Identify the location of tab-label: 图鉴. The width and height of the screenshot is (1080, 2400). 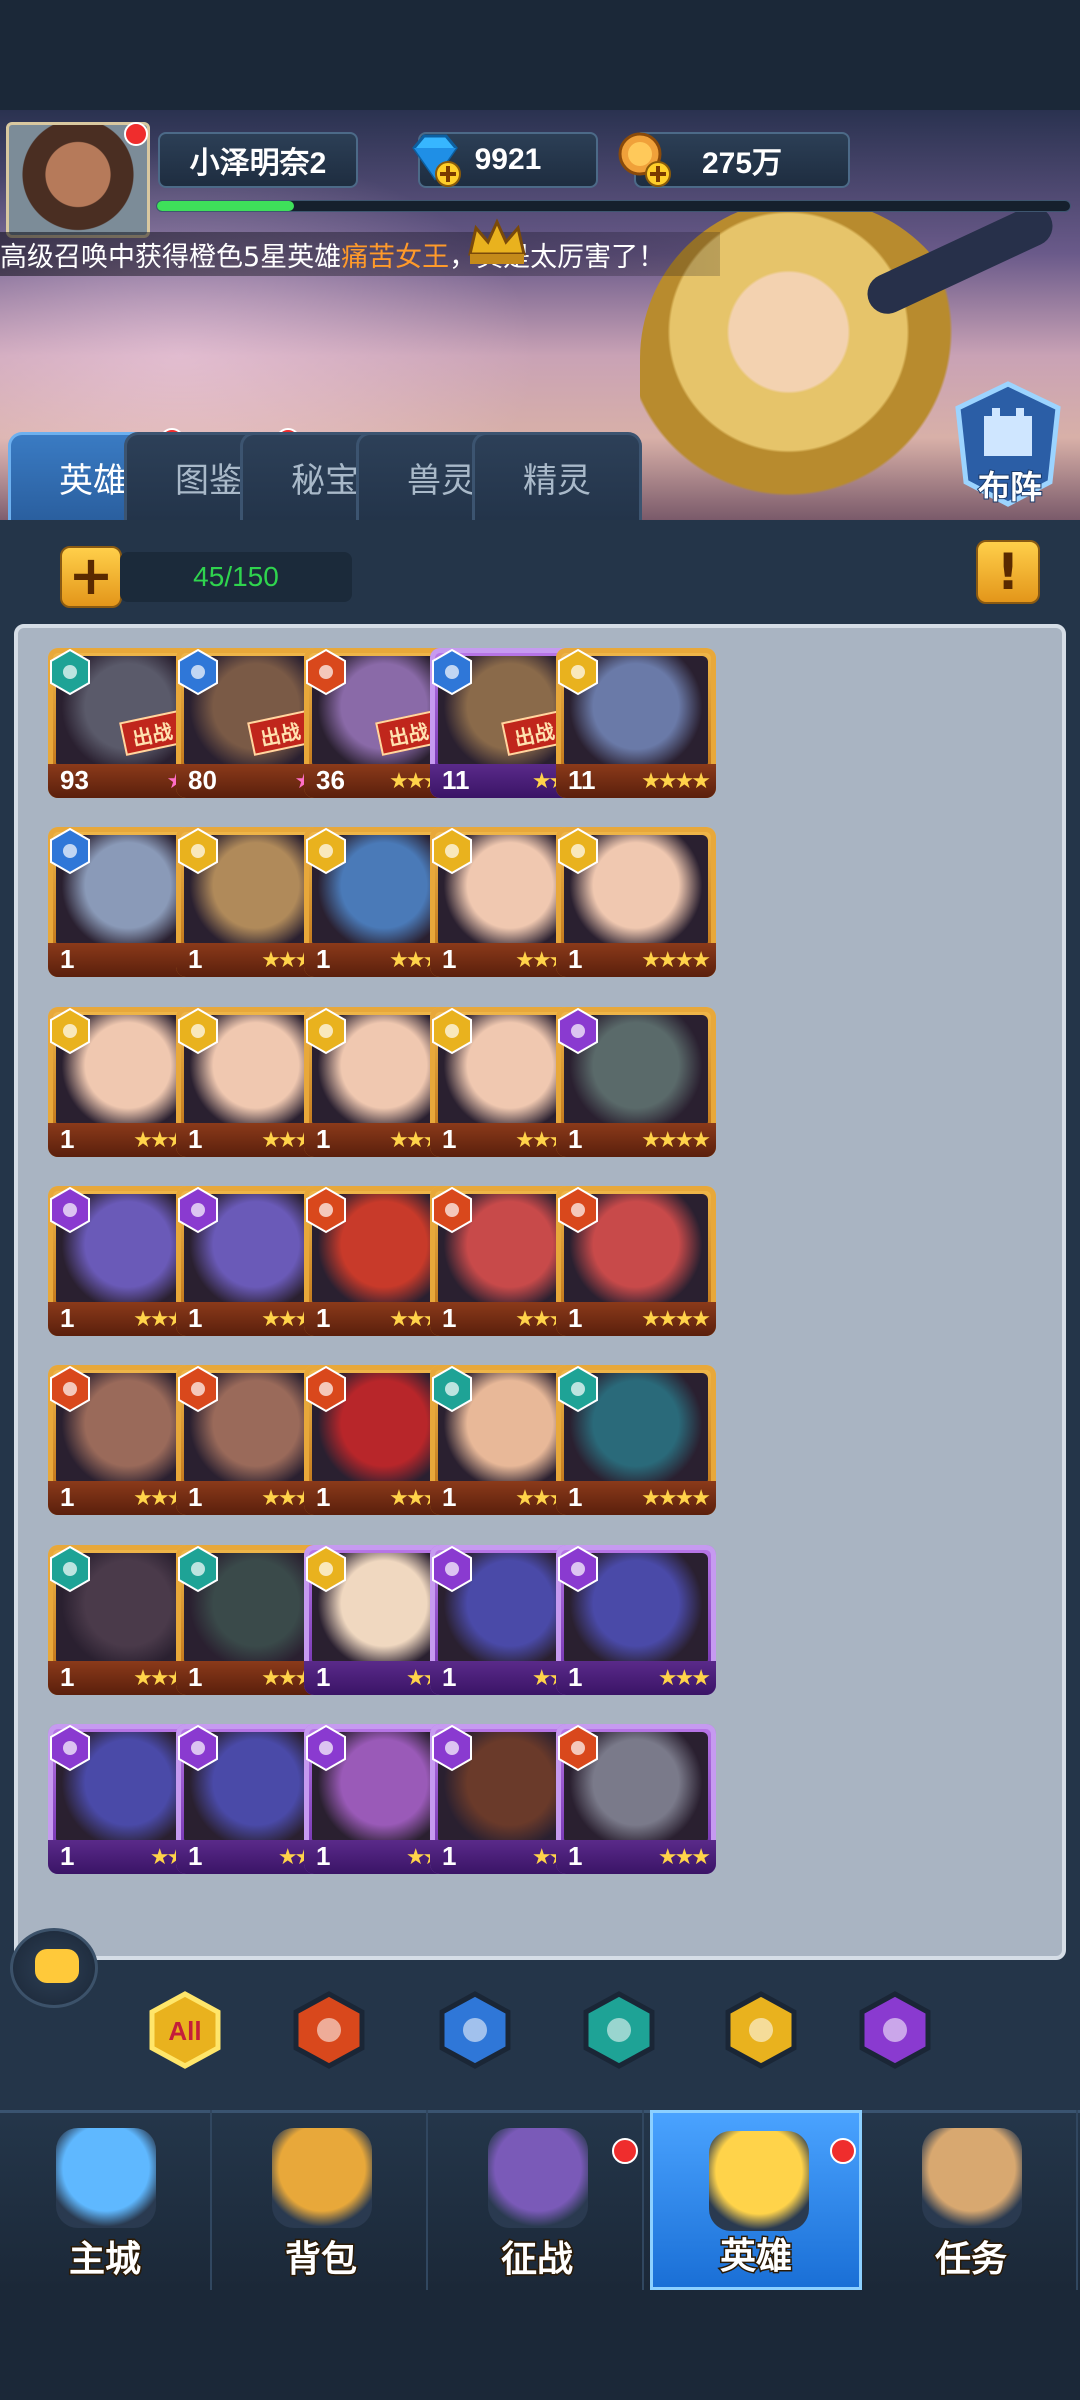
(209, 481).